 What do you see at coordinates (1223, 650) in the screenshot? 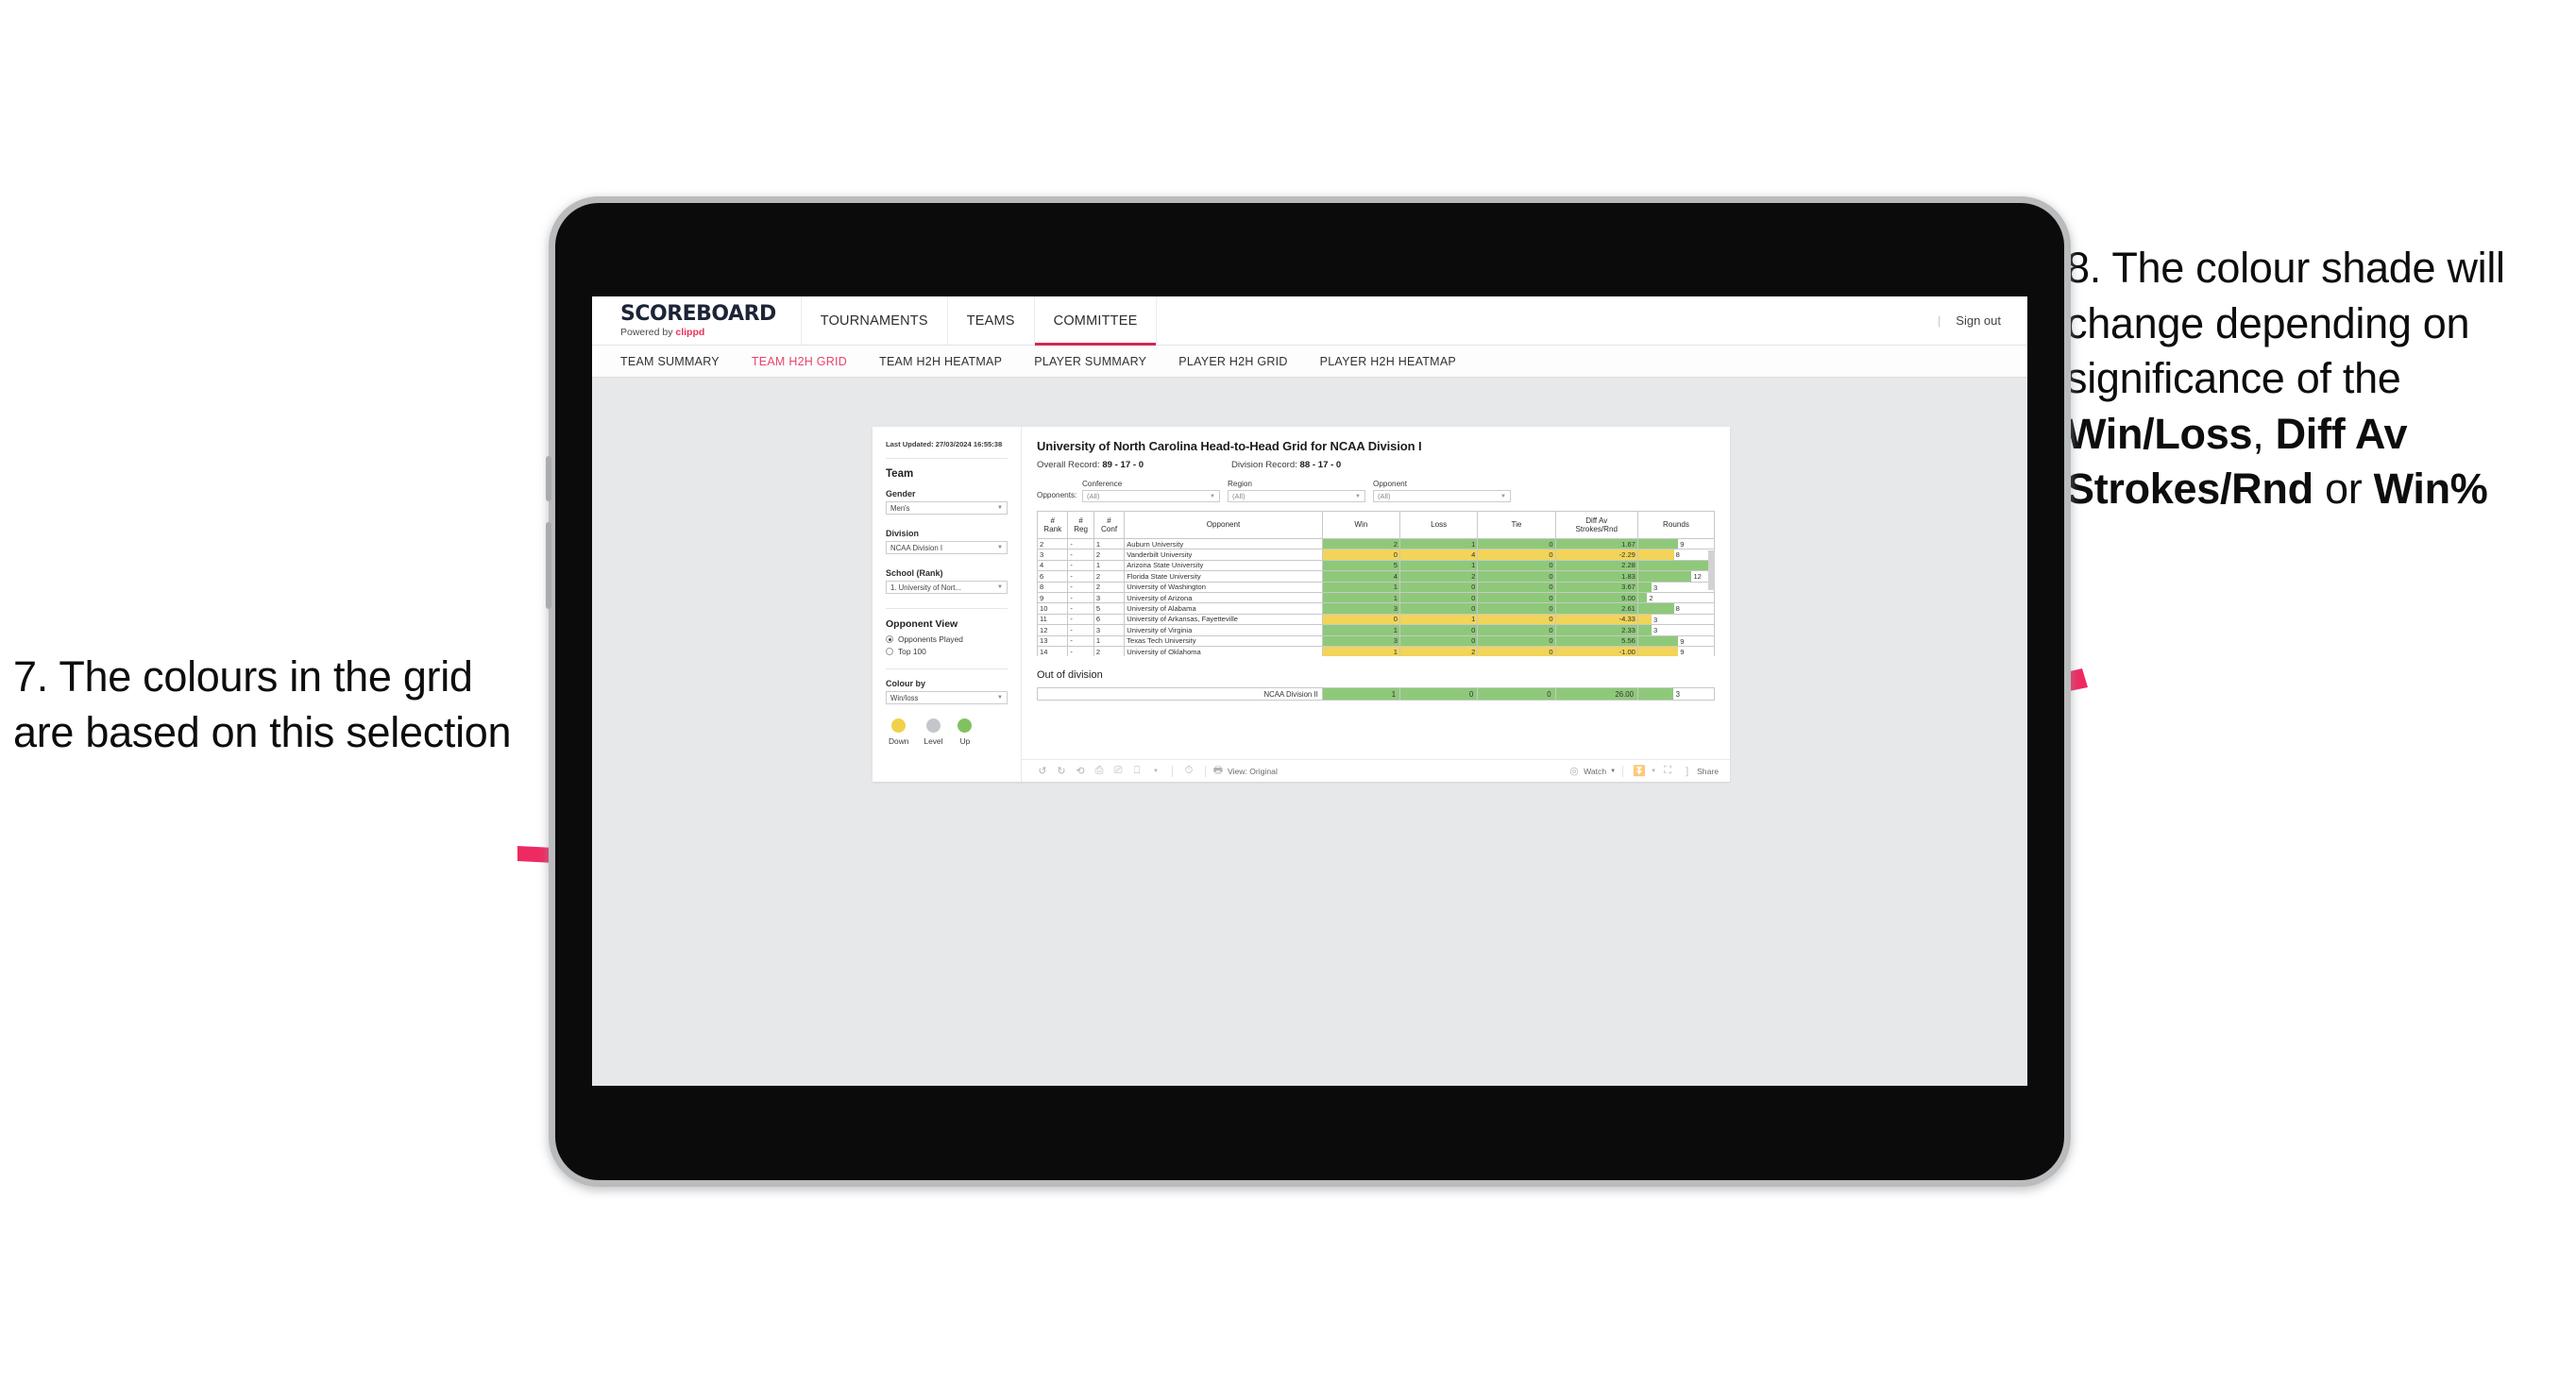
I see `cell-opponent: University of Oklahoma` at bounding box center [1223, 650].